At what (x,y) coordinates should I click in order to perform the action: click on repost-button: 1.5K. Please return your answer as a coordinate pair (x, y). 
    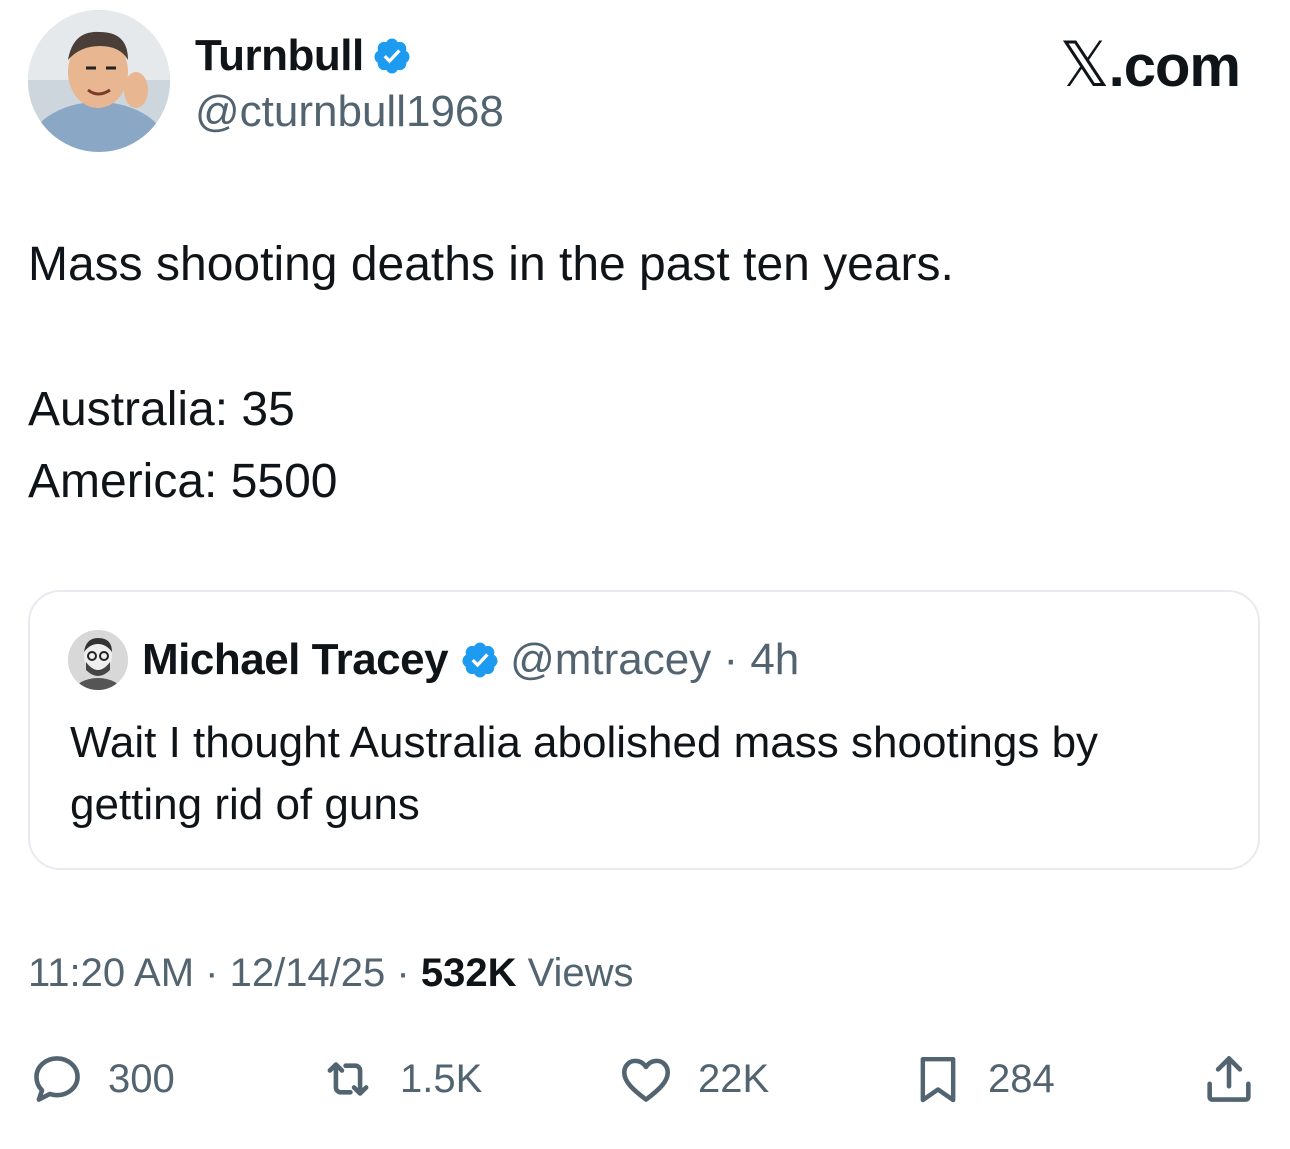
    Looking at the image, I should click on (400, 1079).